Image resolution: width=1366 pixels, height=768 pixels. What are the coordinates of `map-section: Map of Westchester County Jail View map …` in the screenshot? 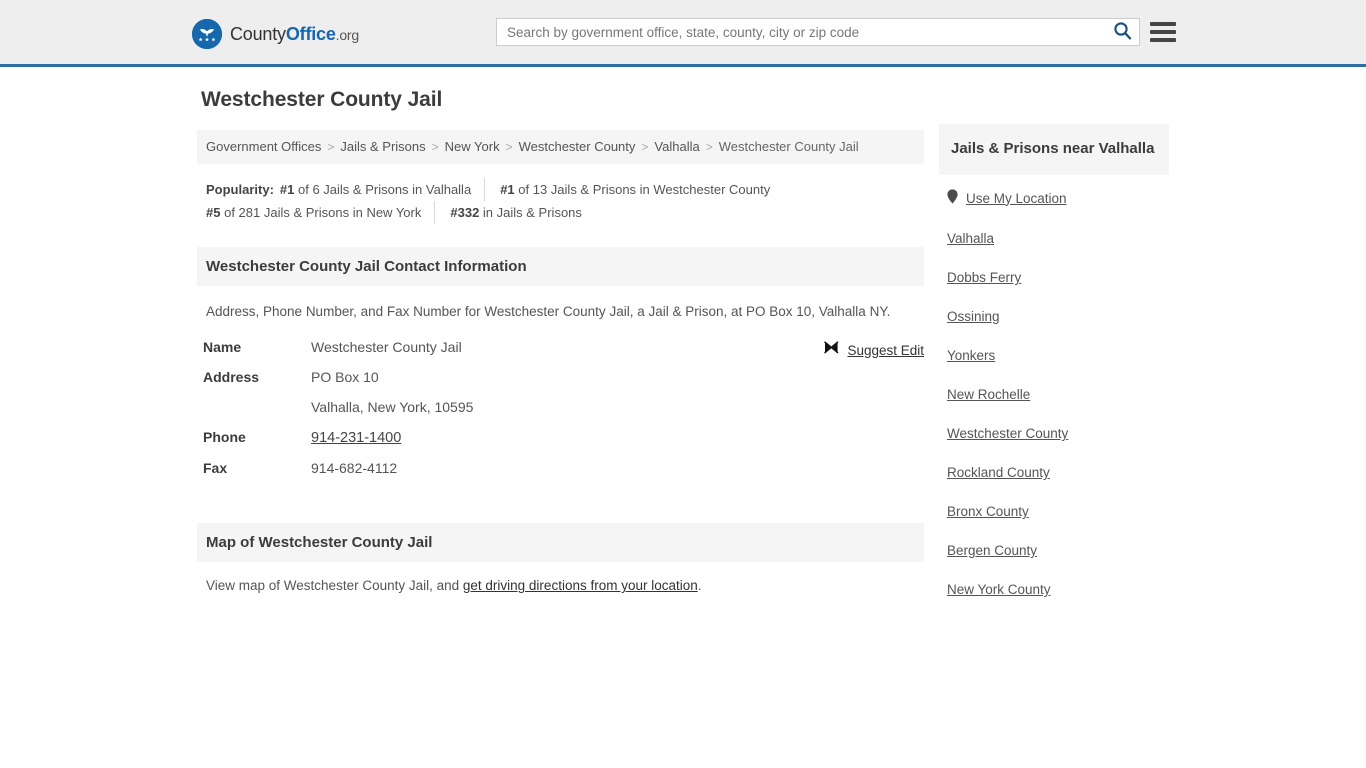 It's located at (560, 558).